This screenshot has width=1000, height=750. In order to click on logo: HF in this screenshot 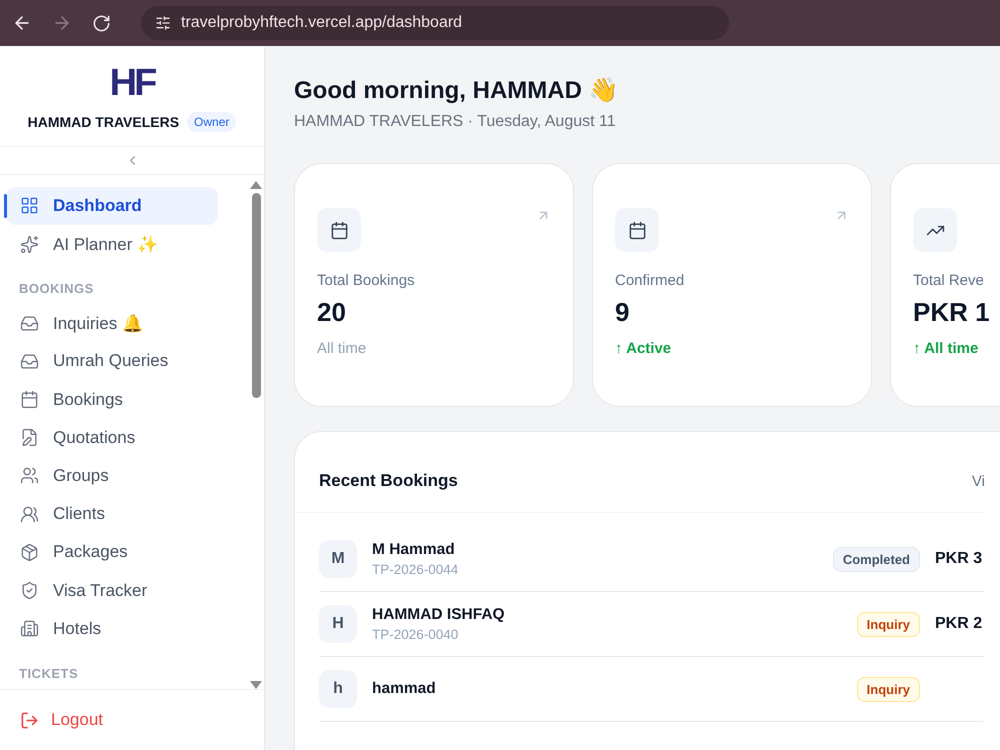, I will do `click(132, 83)`.